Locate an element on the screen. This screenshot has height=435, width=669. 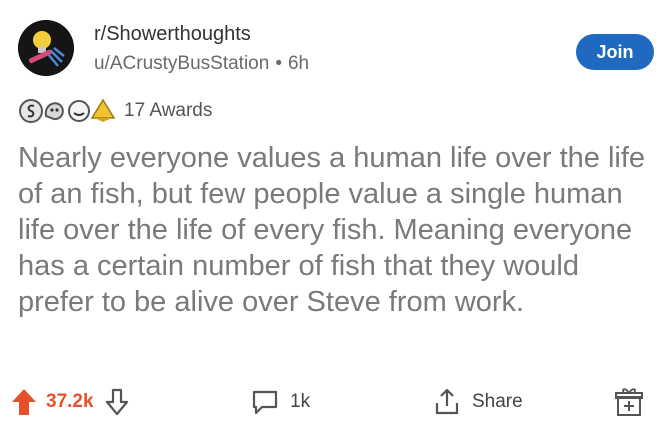
action-bar: 37.2k 1k Share is located at coordinates (334, 402).